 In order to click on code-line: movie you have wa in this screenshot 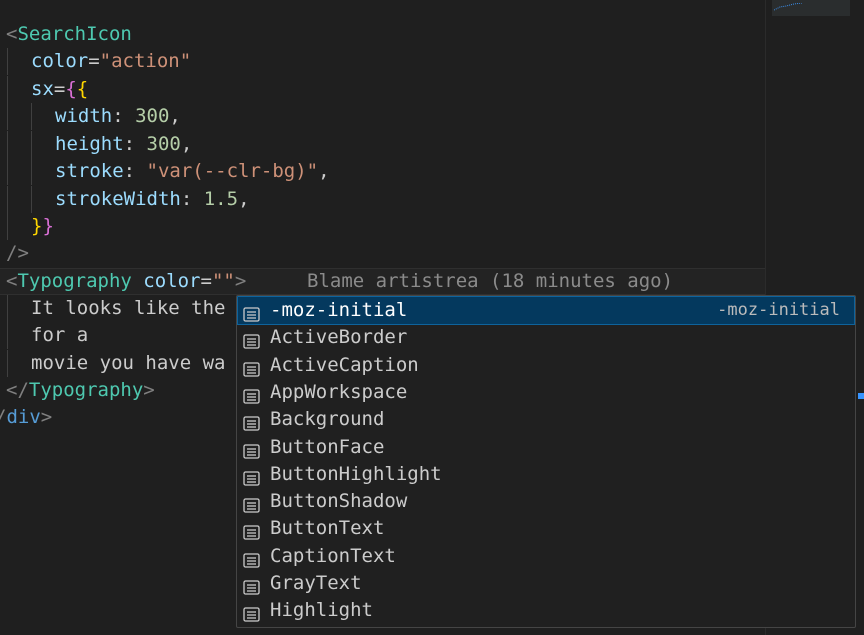, I will do `click(128, 363)`.